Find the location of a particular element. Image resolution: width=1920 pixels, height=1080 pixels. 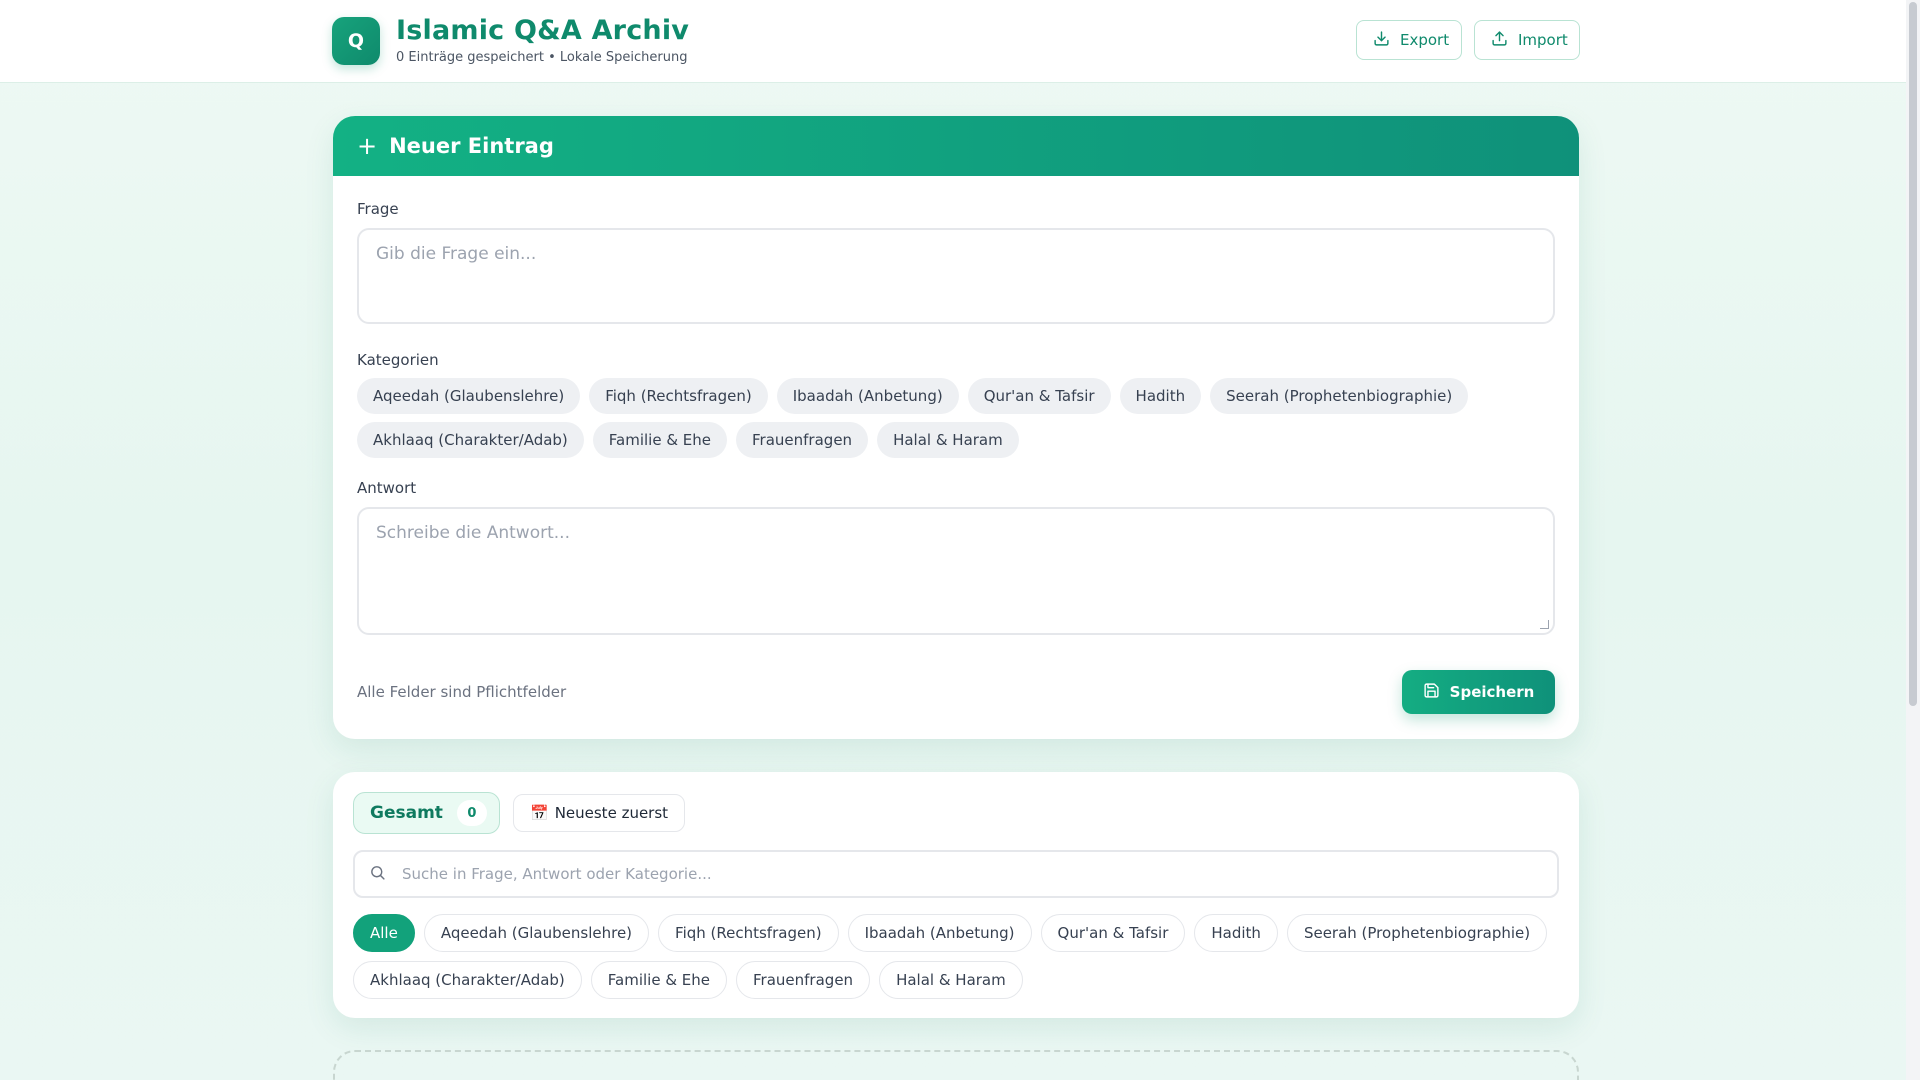

category-chip: Aqeedah (Glaubenslehre) is located at coordinates (469, 396).